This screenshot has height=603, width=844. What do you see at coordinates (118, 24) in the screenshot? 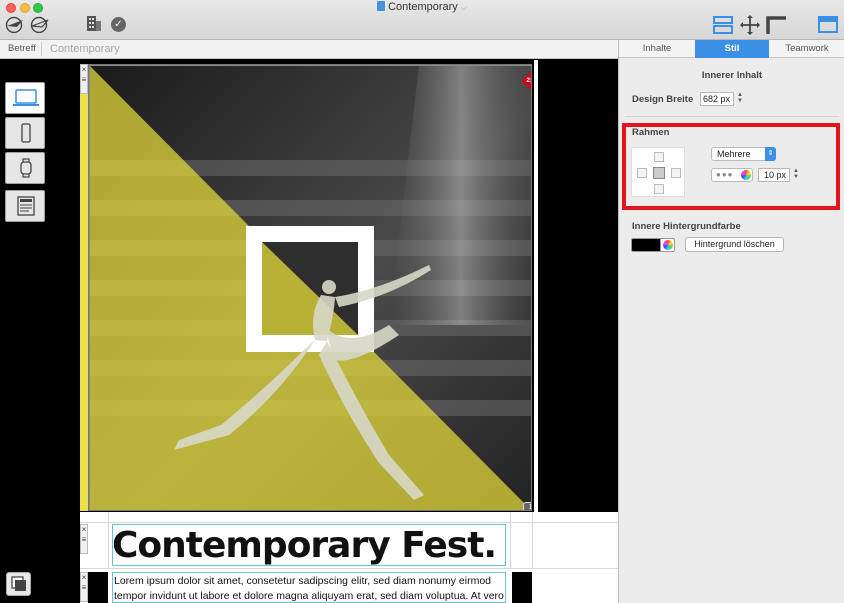
I see `check-icon: ✓` at bounding box center [118, 24].